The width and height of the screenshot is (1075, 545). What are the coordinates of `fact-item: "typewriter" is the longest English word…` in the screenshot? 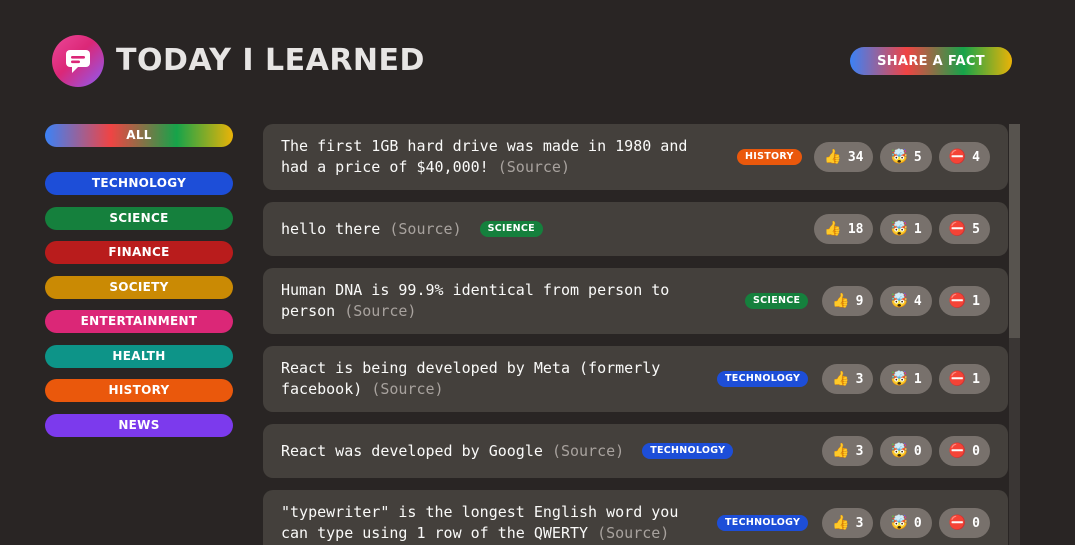 It's located at (635, 517).